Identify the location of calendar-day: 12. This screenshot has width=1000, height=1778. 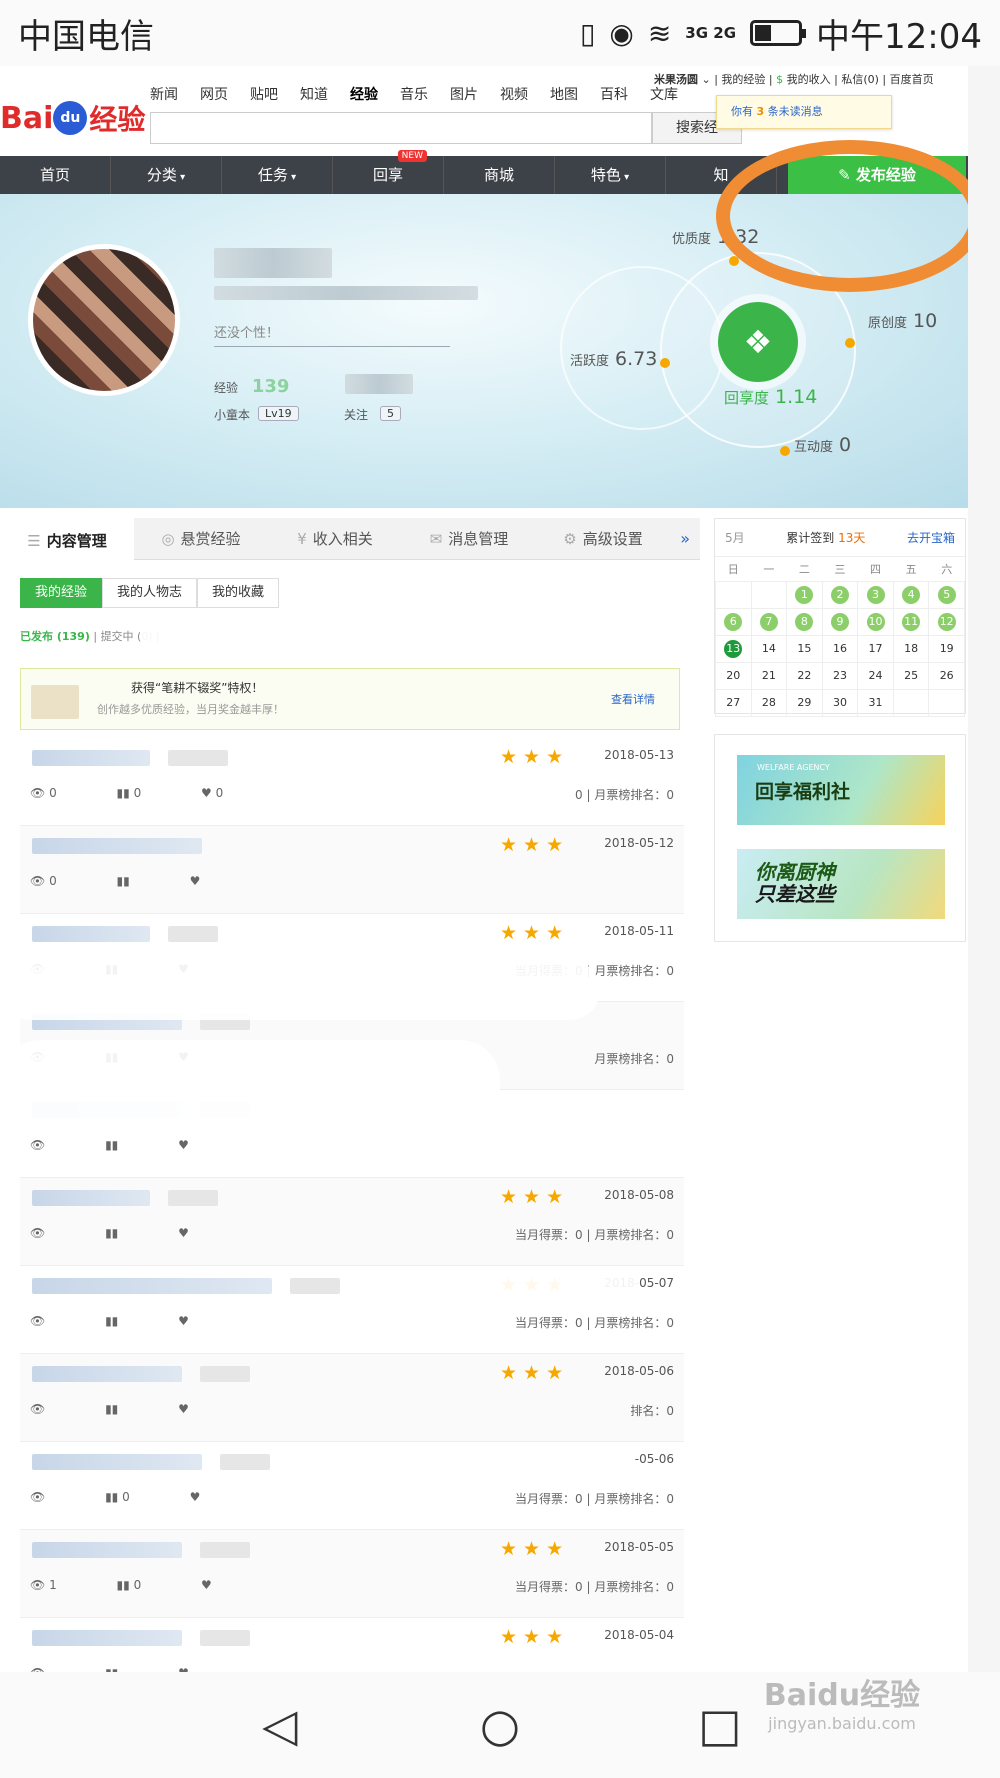
(946, 621).